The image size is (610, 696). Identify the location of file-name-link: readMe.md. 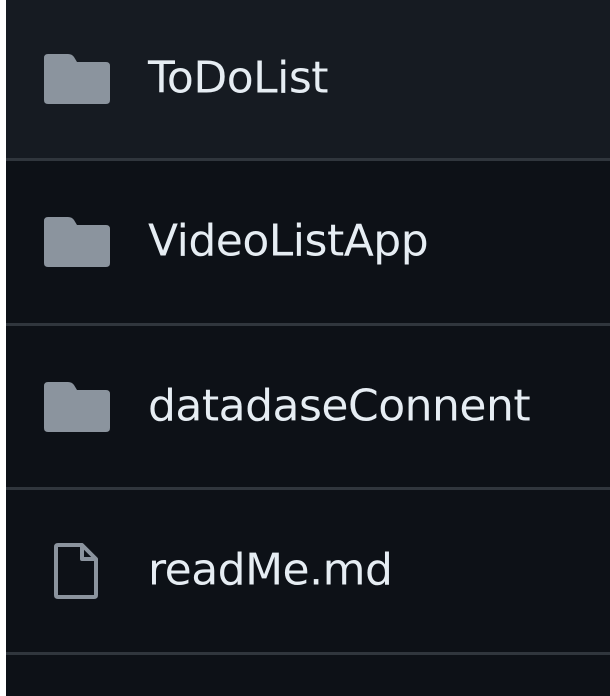
(270, 569).